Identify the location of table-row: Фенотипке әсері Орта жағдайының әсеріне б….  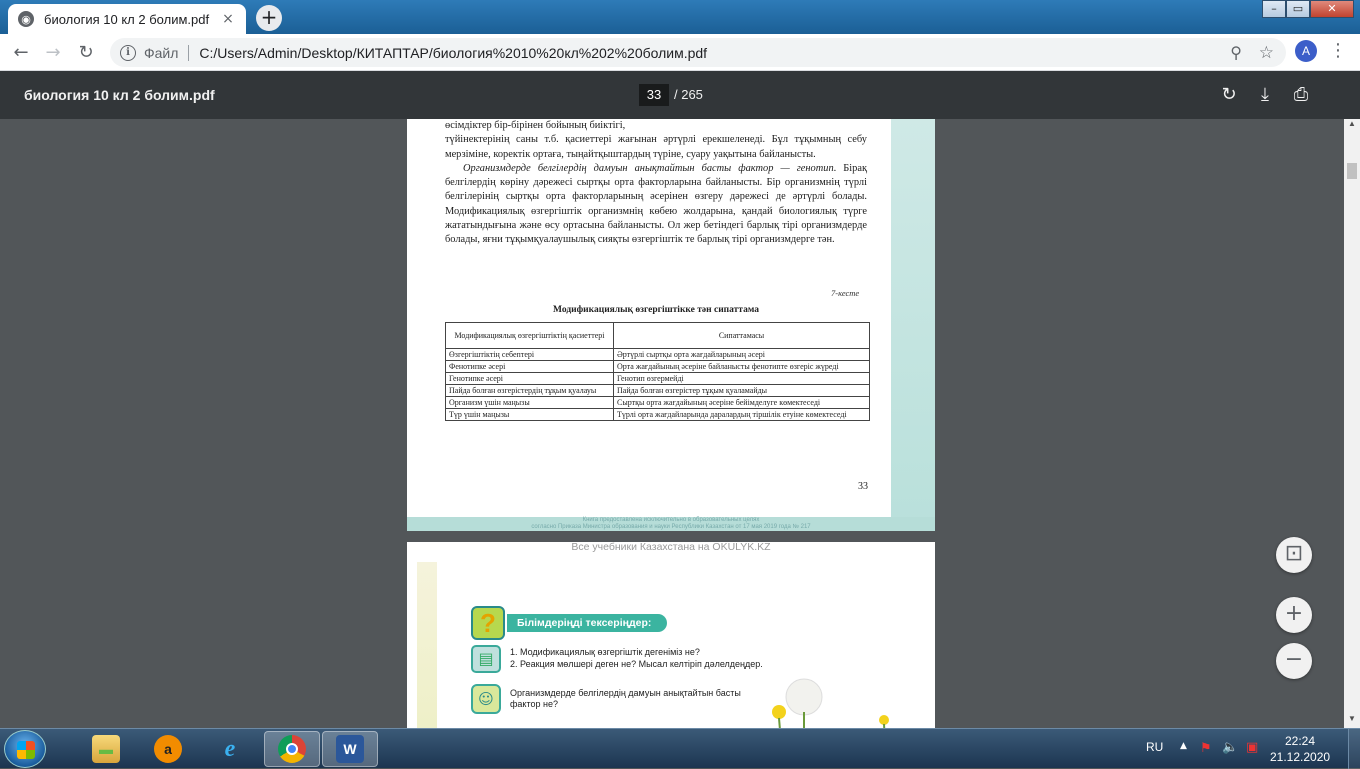
(657, 366).